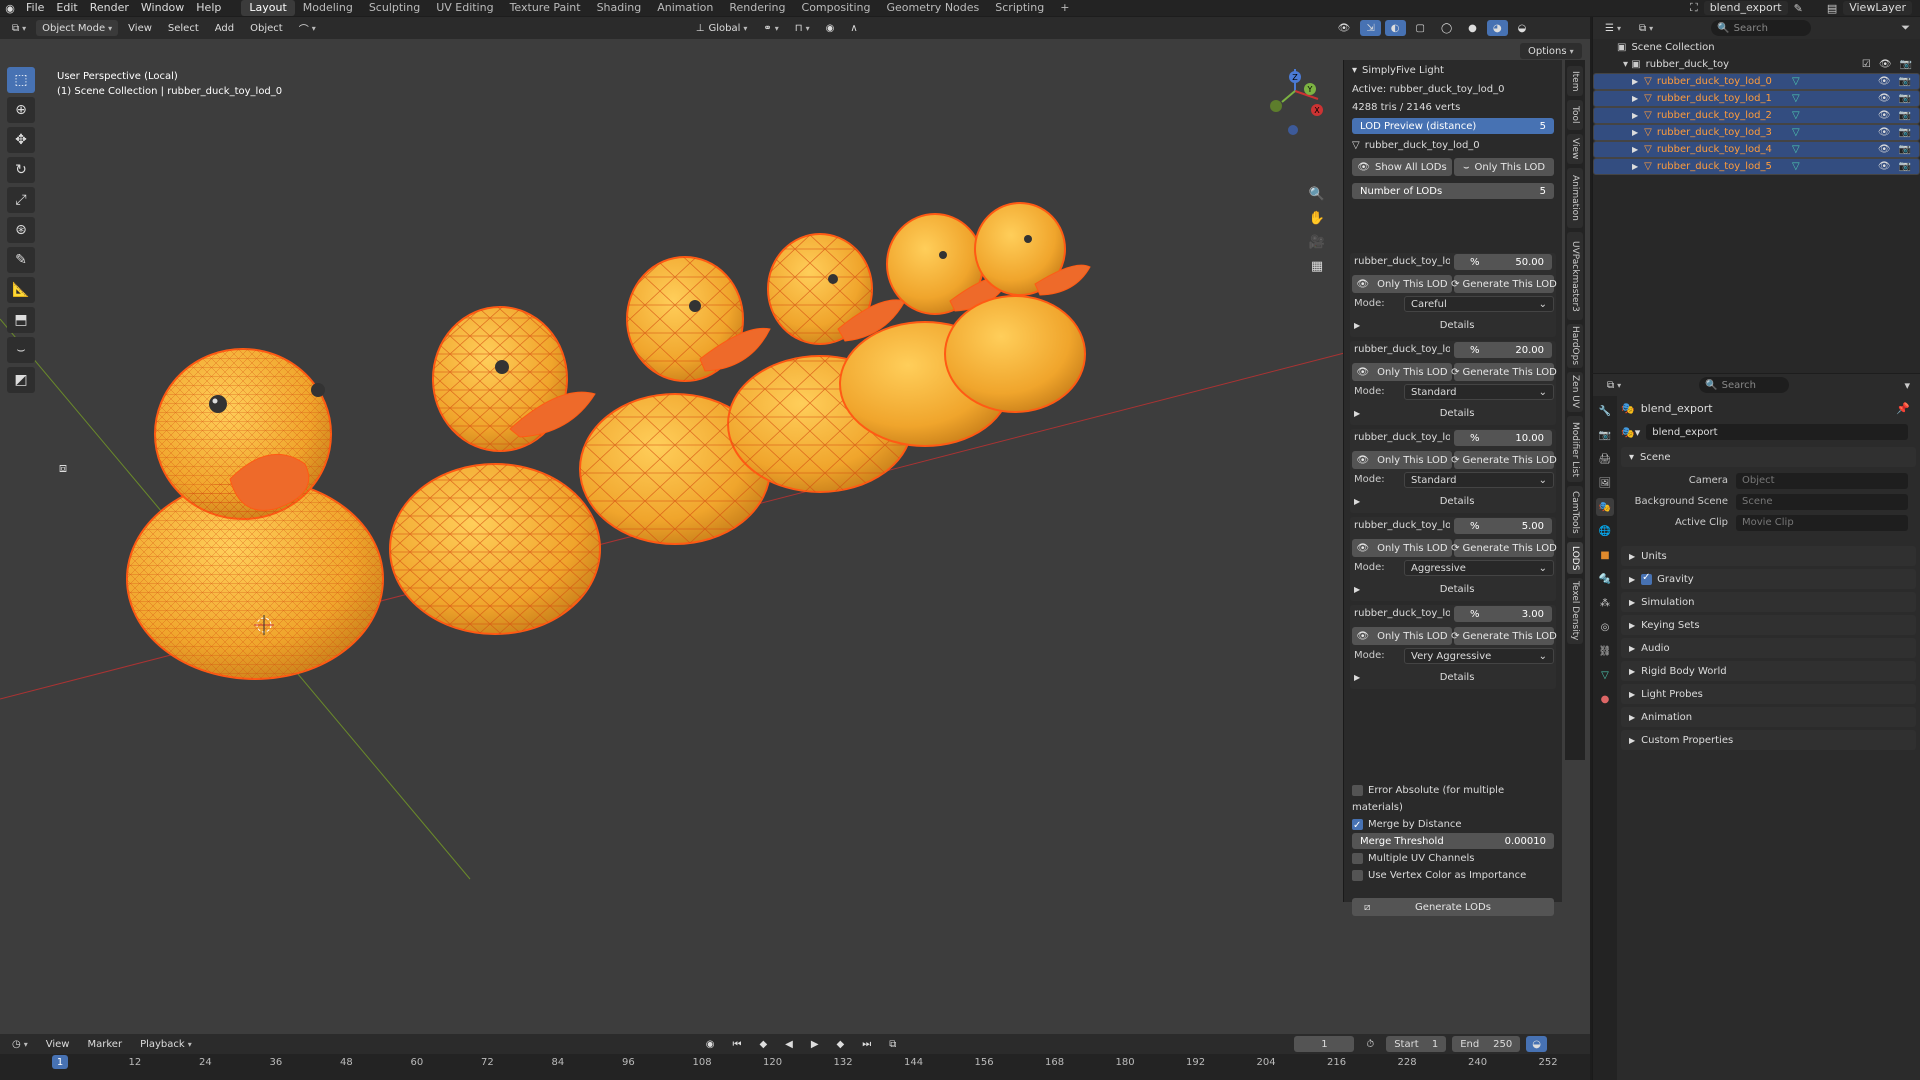  Describe the element at coordinates (21, 380) in the screenshot. I see `knife-tool-icon: ◩` at that location.